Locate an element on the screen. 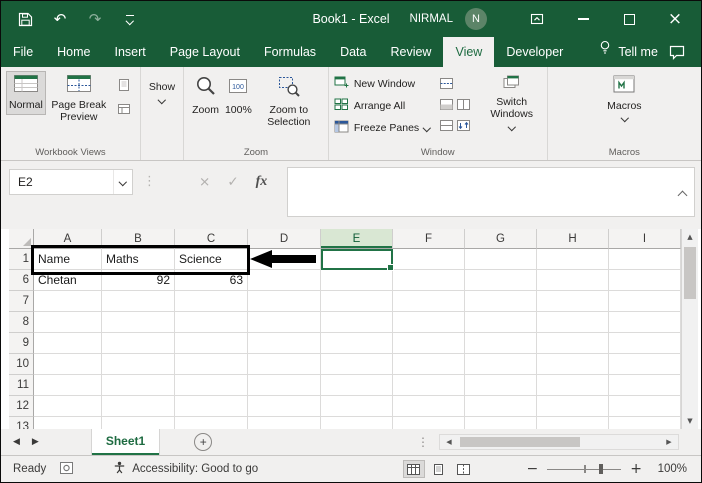 The height and width of the screenshot is (483, 702). cell-G7 is located at coordinates (501, 301).